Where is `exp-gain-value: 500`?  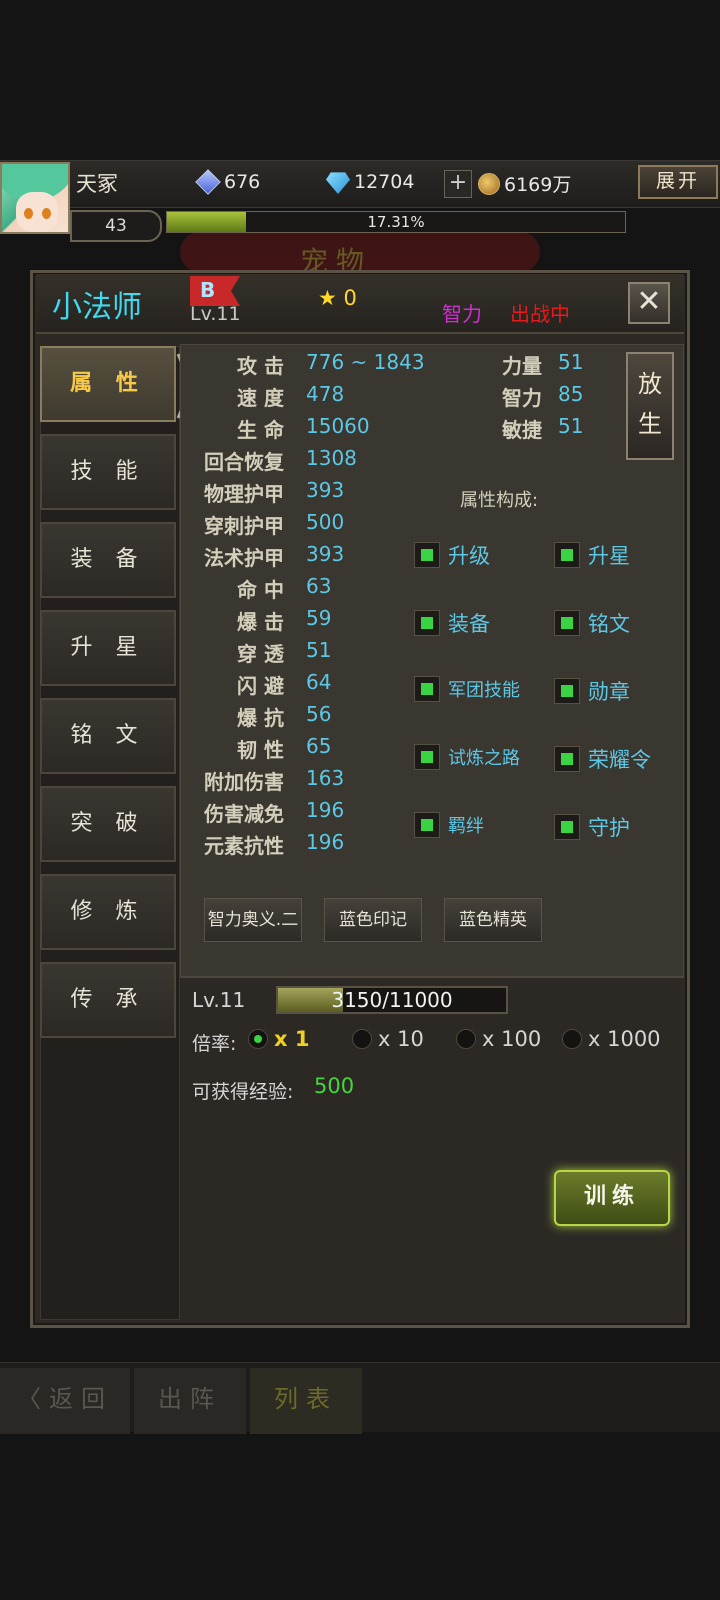
exp-gain-value: 500 is located at coordinates (334, 1086).